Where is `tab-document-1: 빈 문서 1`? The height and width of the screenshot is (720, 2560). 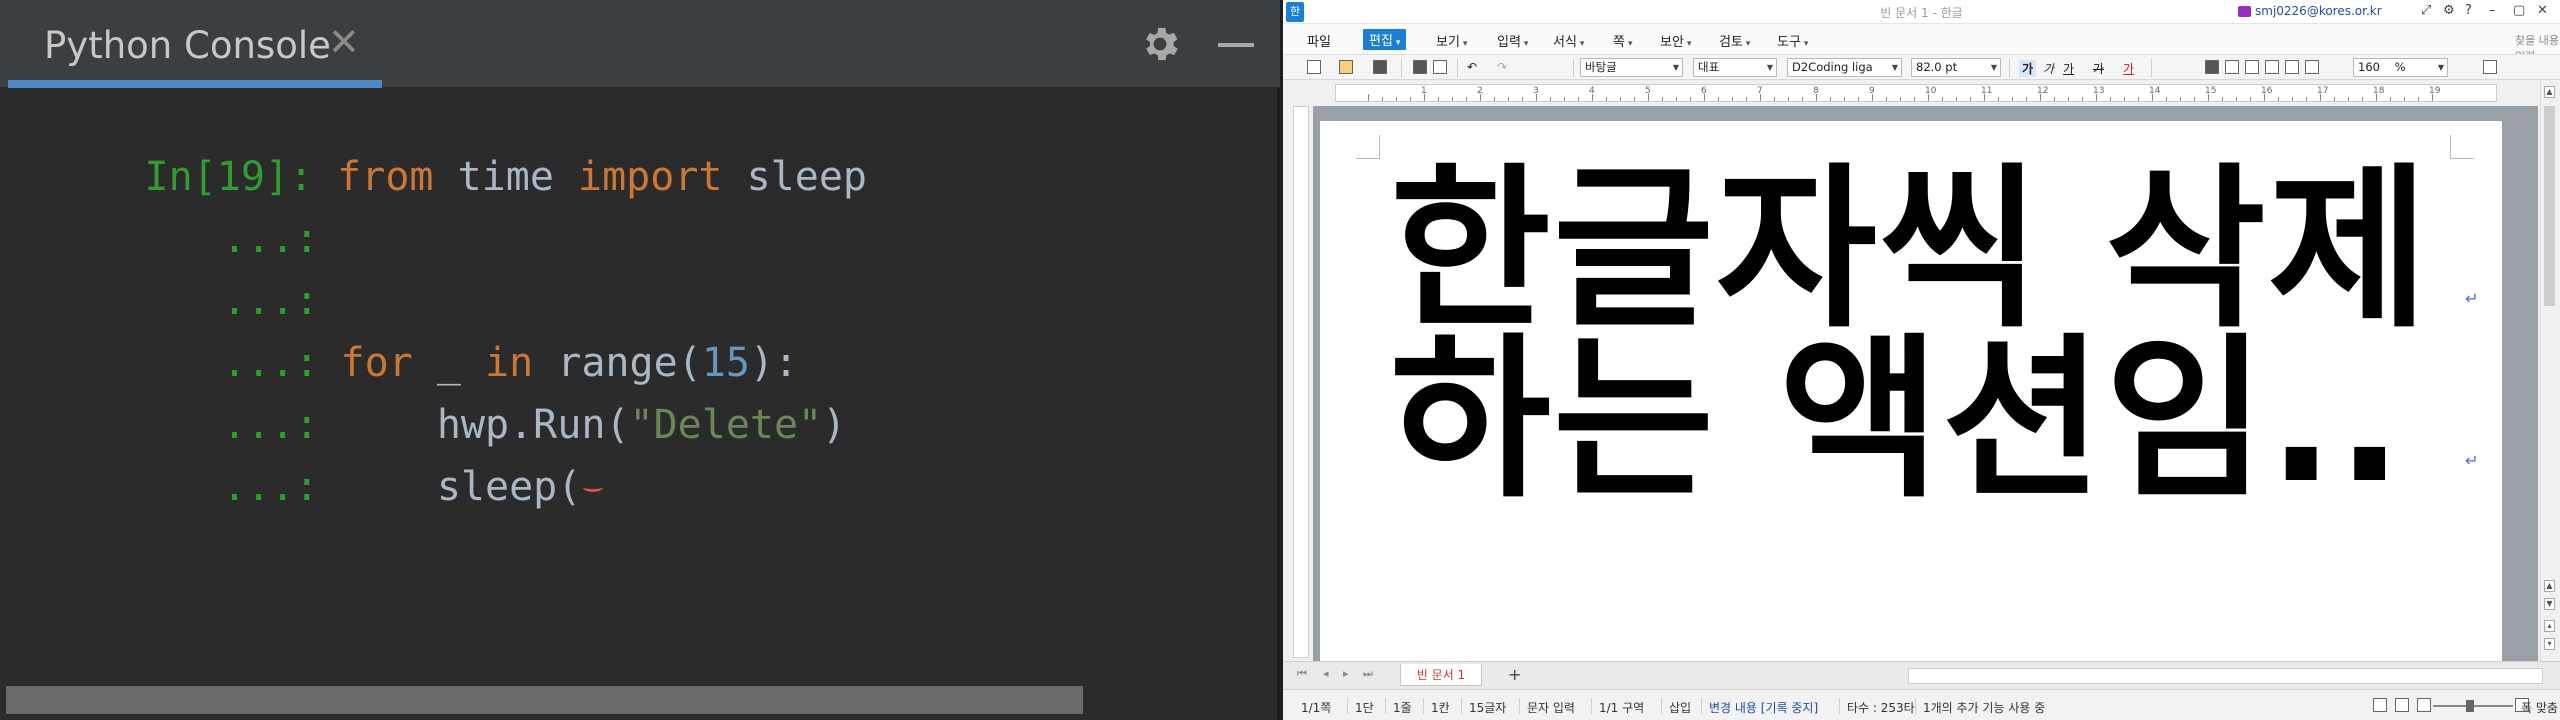 tab-document-1: 빈 문서 1 is located at coordinates (1441, 675).